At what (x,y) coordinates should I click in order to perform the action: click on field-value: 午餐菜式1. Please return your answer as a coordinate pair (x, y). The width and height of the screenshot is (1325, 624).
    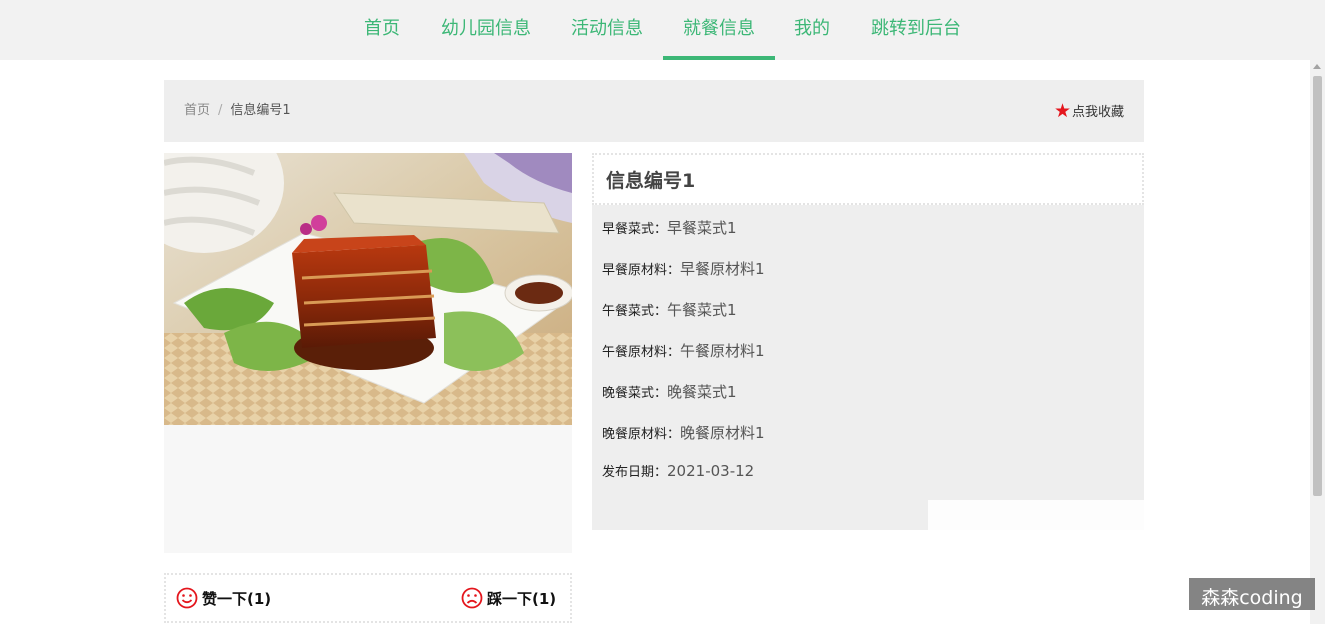
    Looking at the image, I should click on (702, 310).